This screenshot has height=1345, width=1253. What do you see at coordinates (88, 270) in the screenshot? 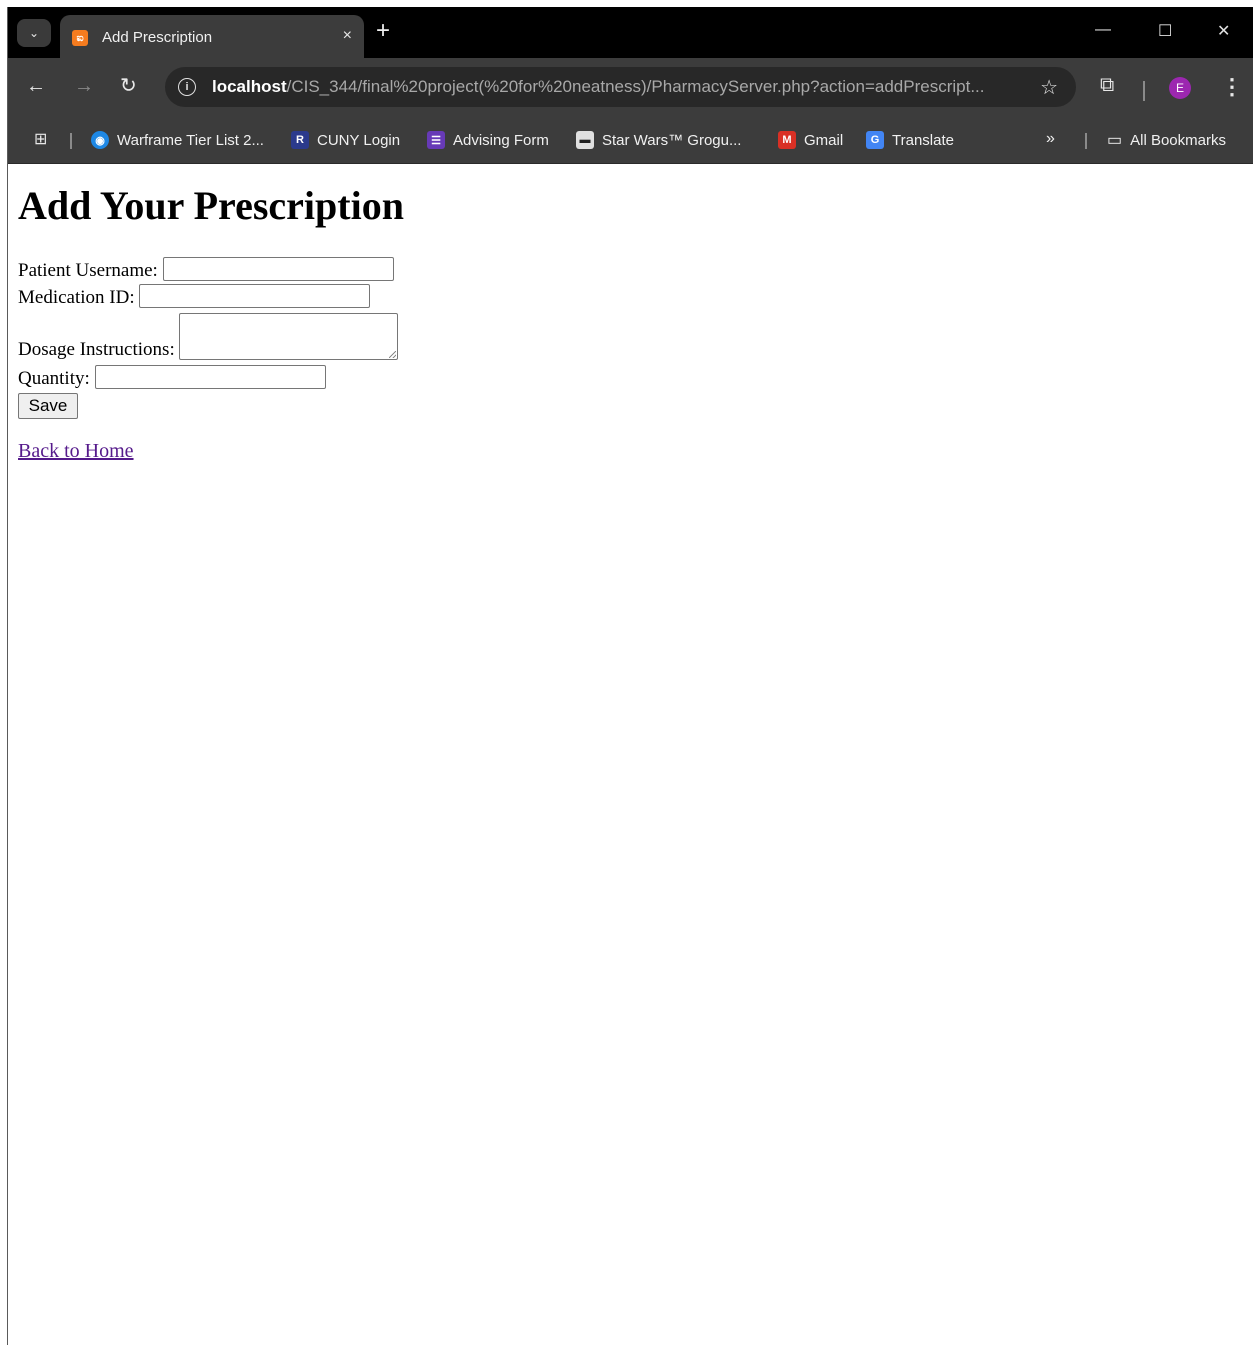
I see `patient-username-label: Patient Username:` at bounding box center [88, 270].